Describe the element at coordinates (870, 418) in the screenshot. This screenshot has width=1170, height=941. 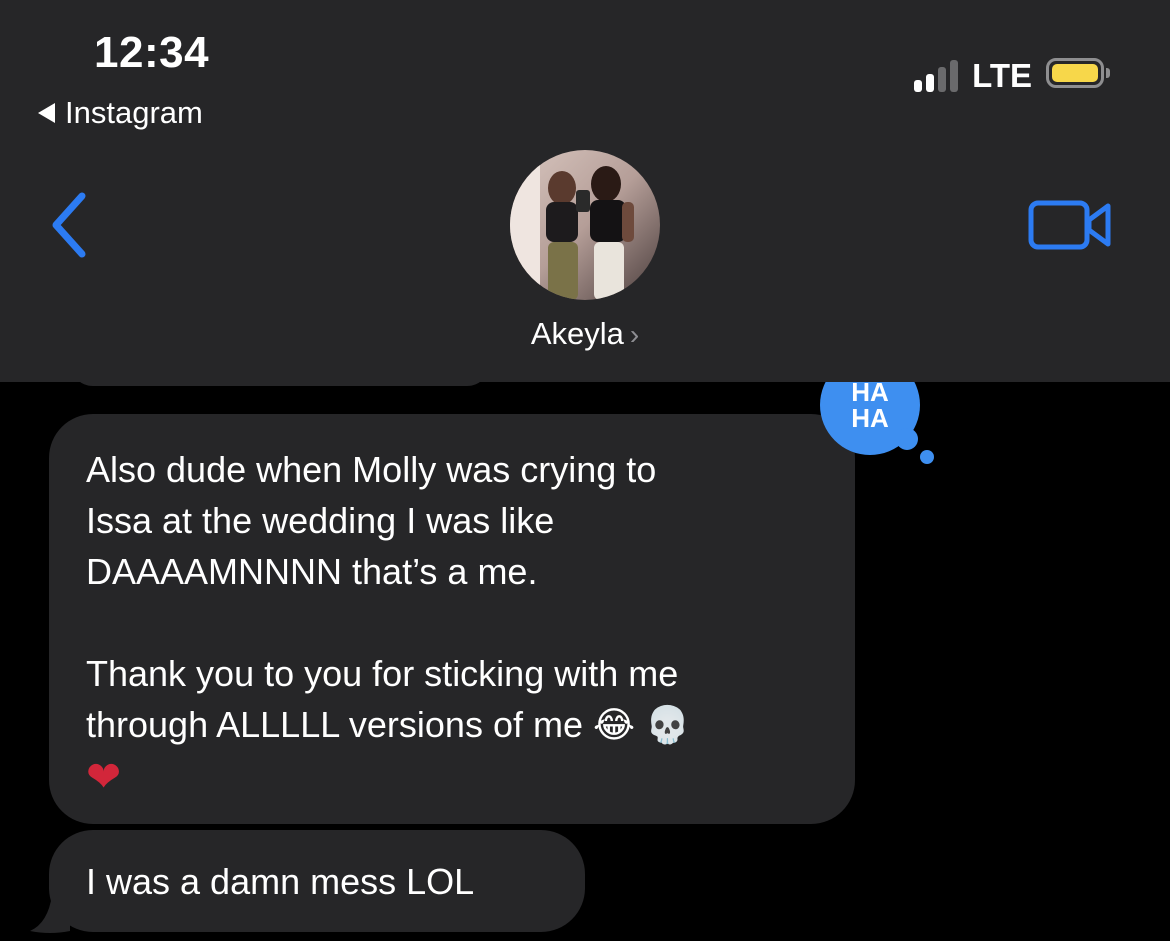
I see `tapback-label-2: HA` at that location.